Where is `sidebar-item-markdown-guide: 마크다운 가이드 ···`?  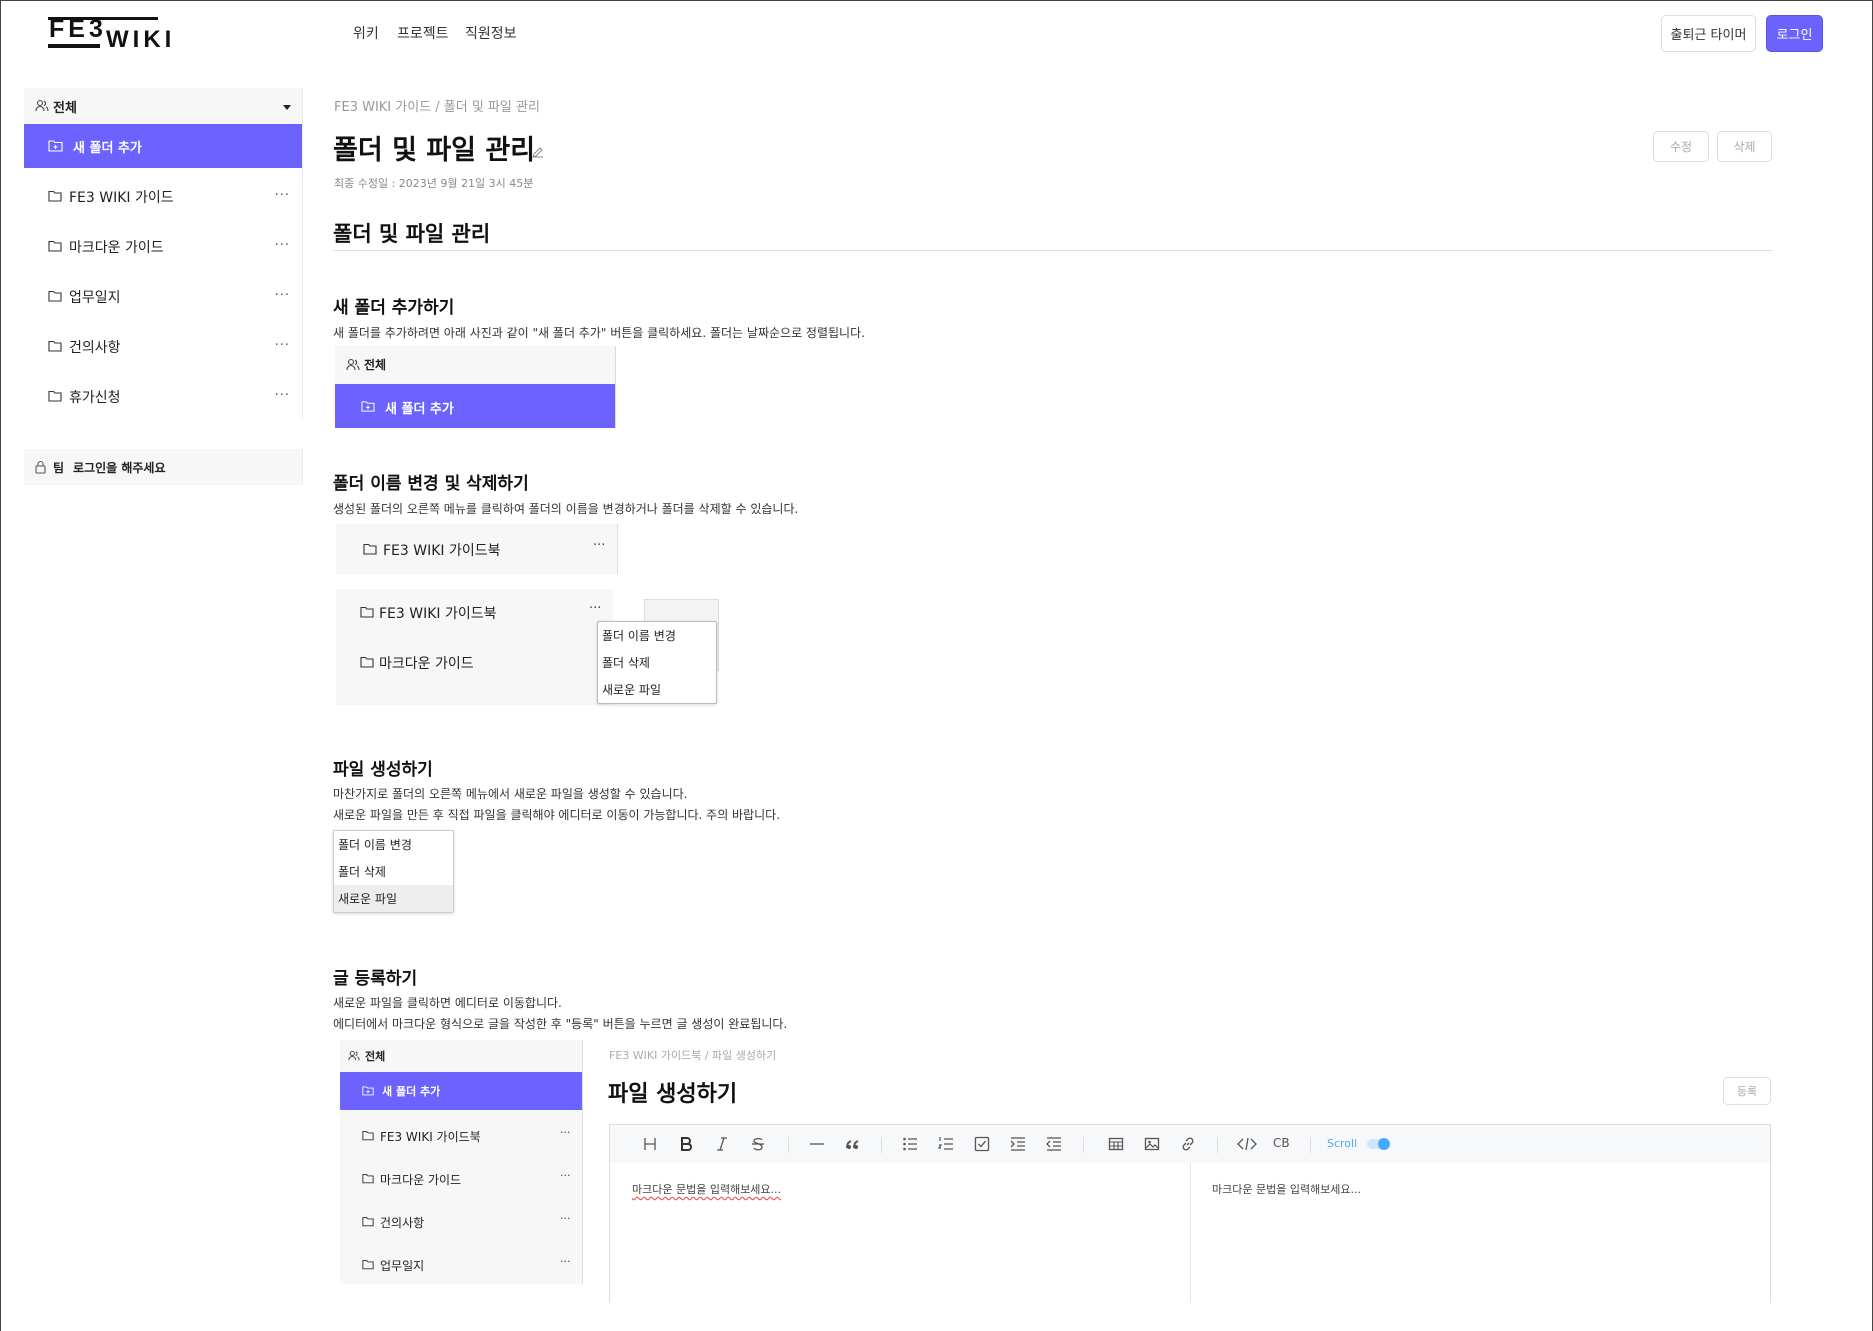 sidebar-item-markdown-guide: 마크다운 가이드 ··· is located at coordinates (163, 247).